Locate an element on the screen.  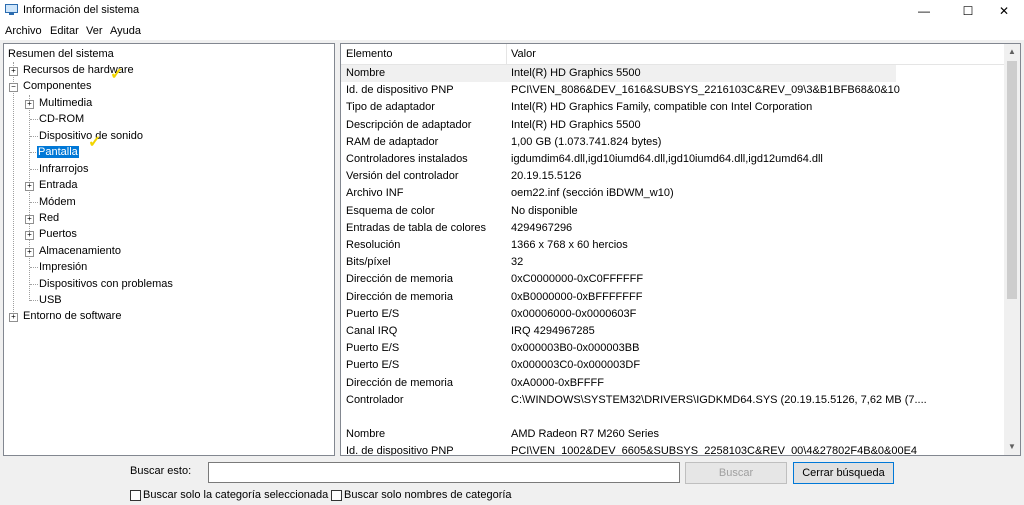
scroll-down-icon: ▼ is located at coordinates (1012, 447).